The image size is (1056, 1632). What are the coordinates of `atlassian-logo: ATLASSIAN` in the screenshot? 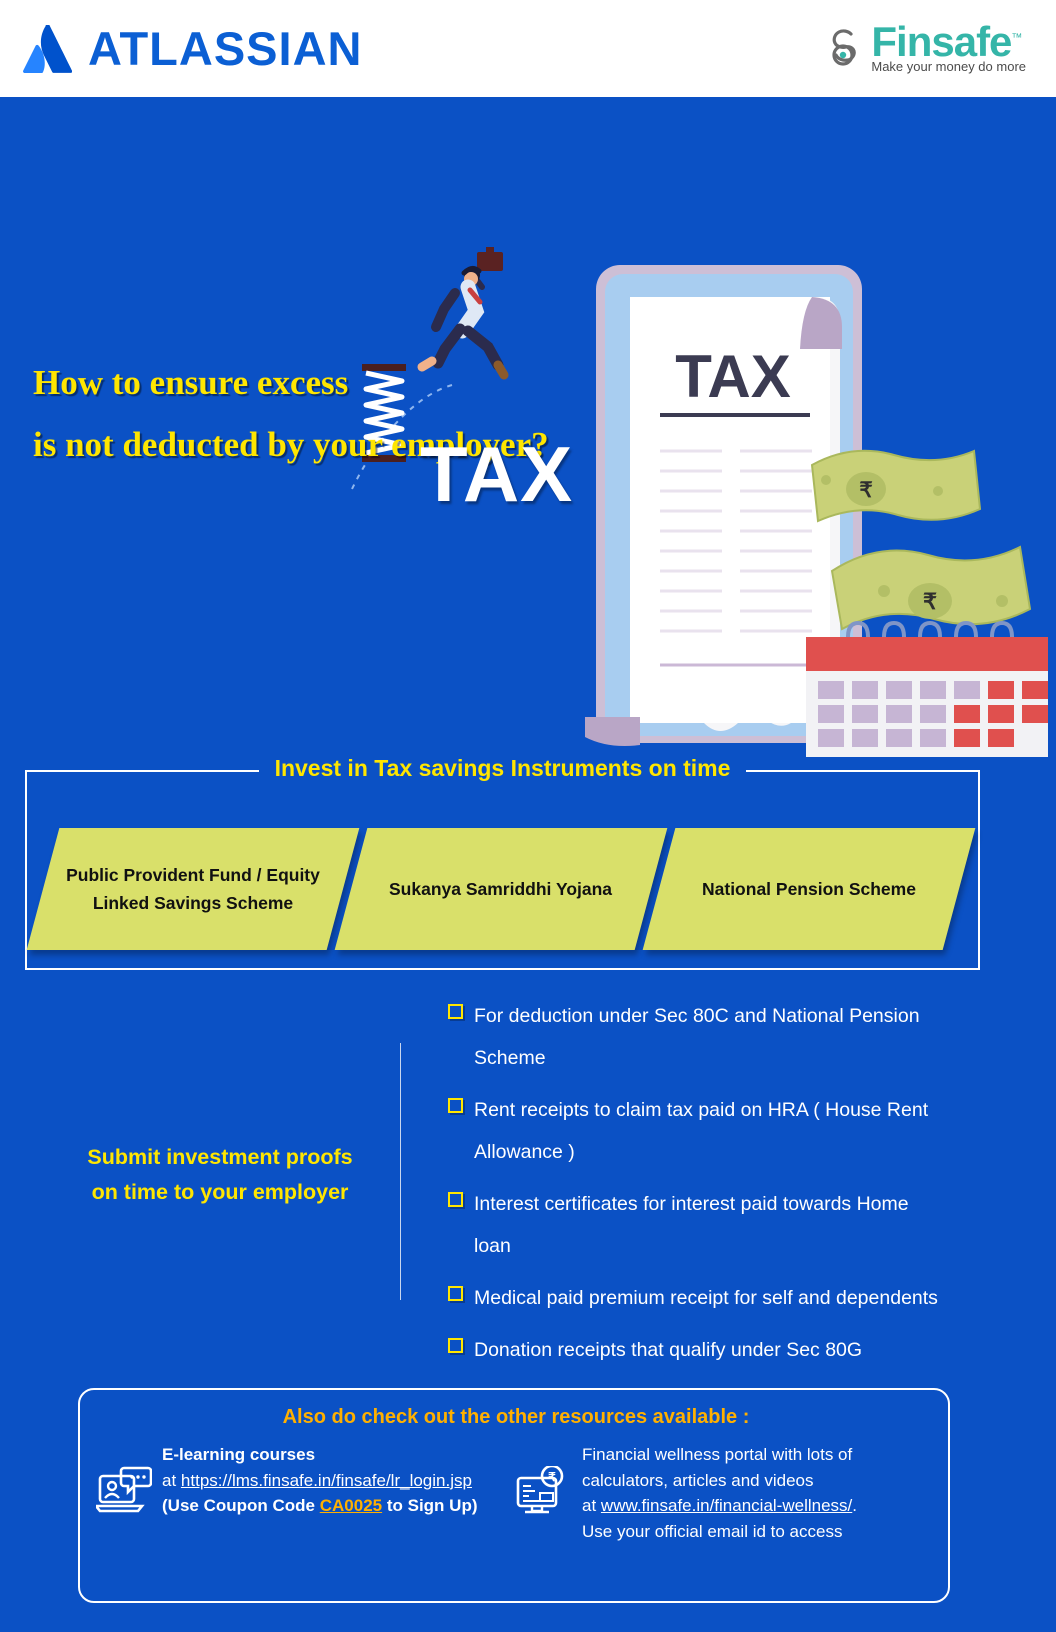 It's located at (192, 48).